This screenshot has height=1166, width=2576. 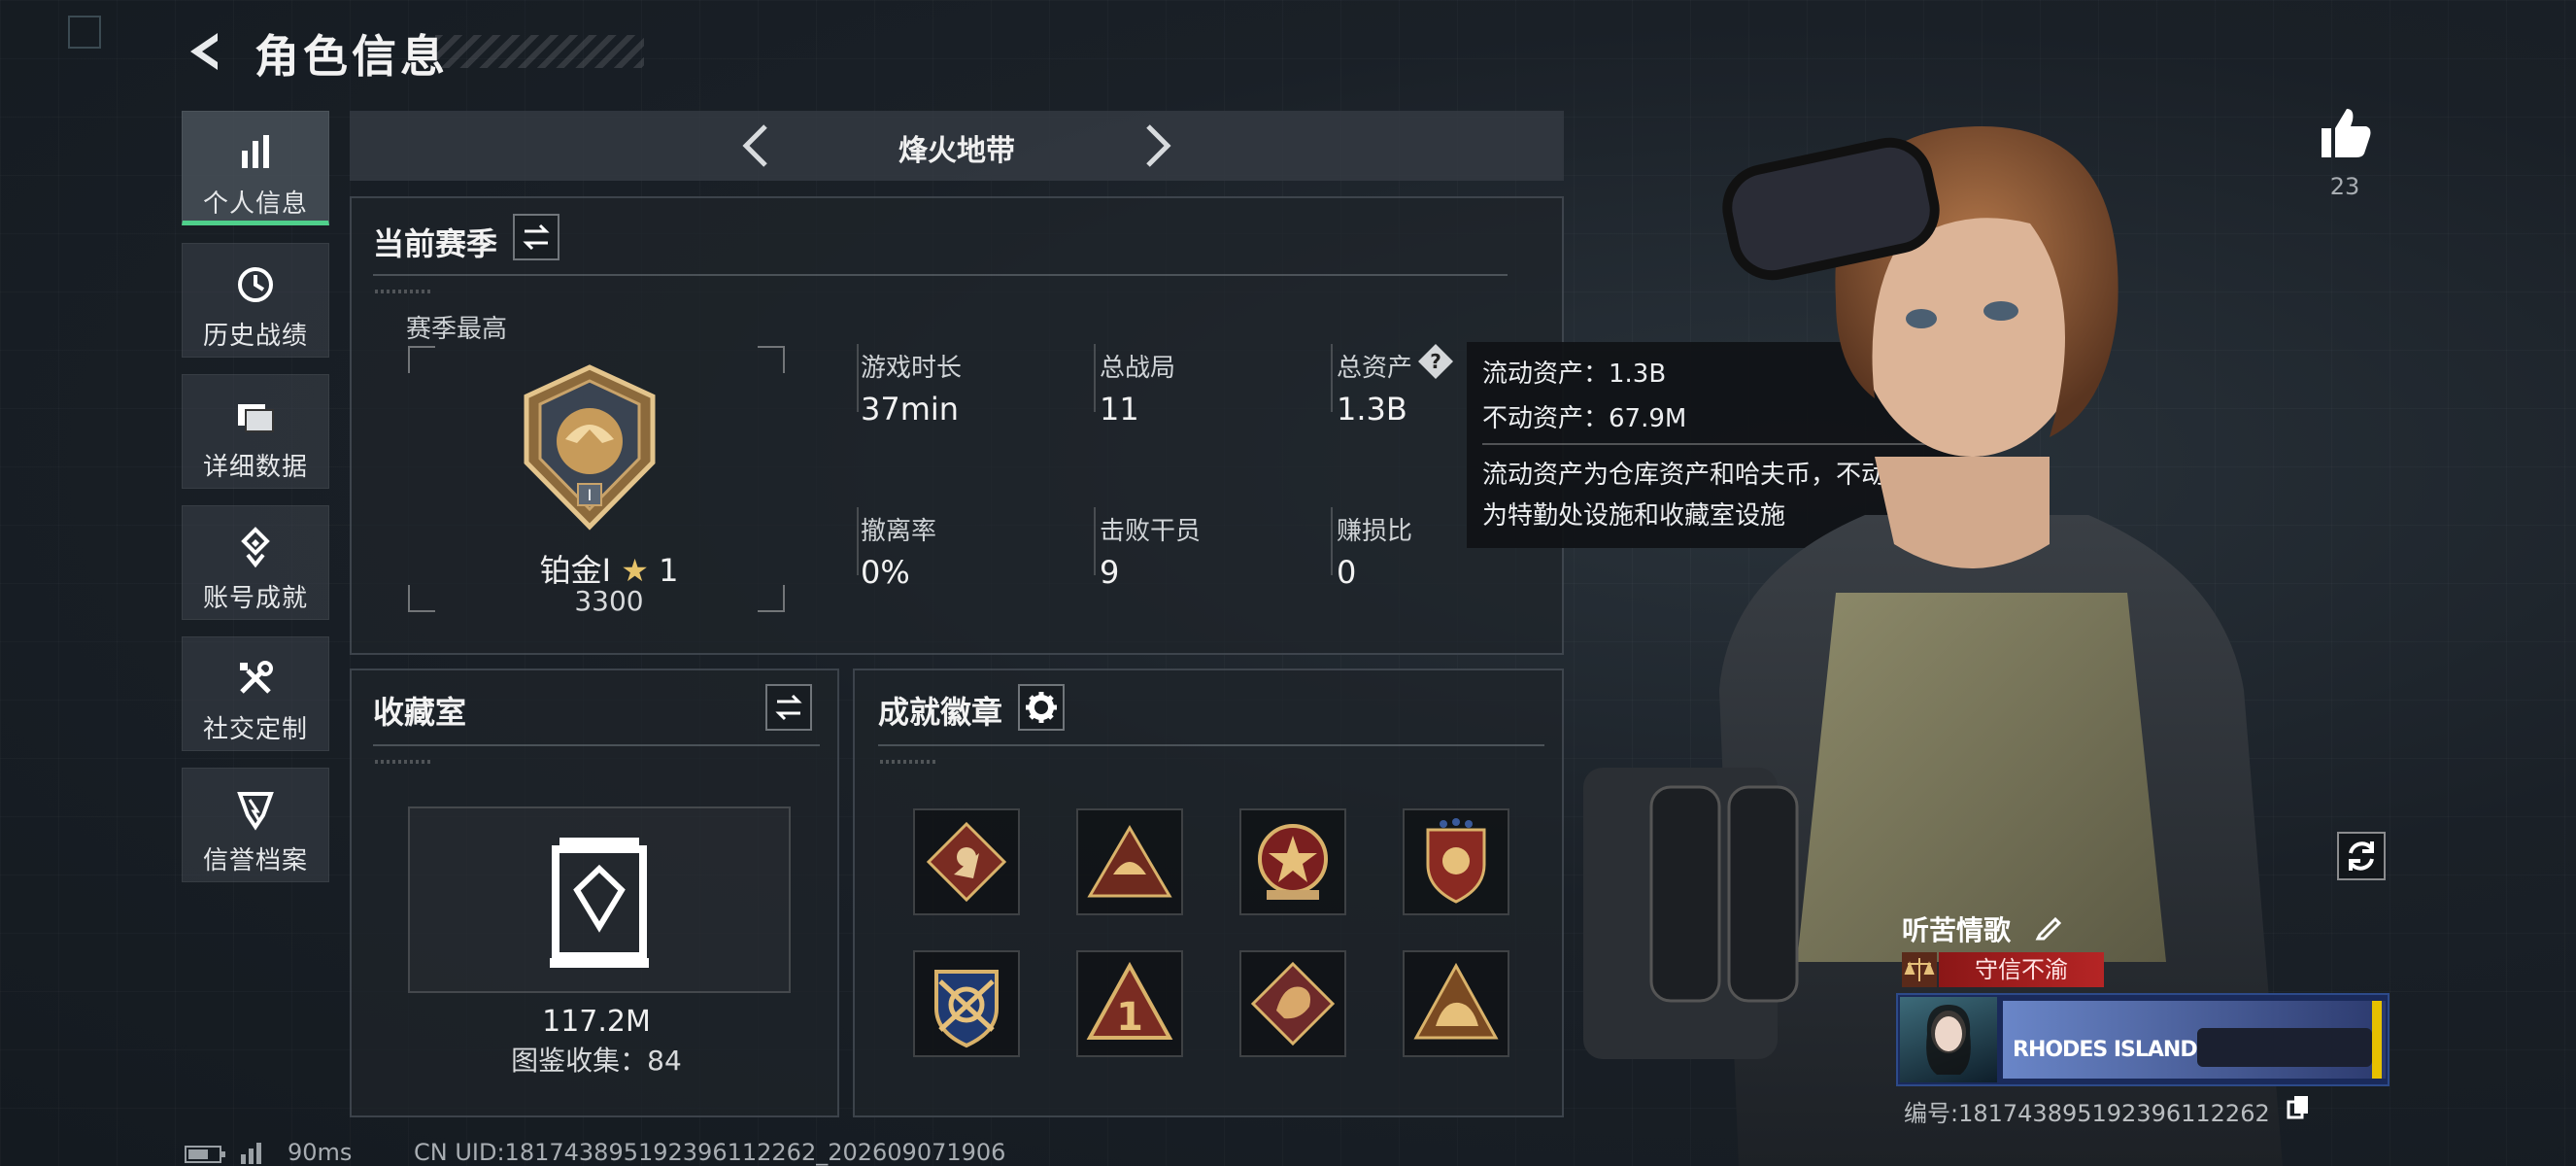 I want to click on sidebar-item-history: 历史战绩, so click(x=255, y=300).